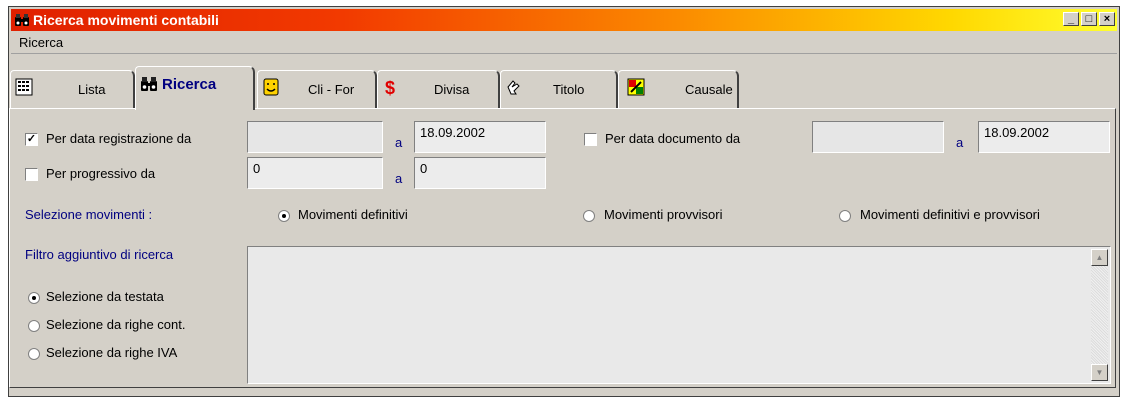 This screenshot has height=403, width=1128. What do you see at coordinates (89, 214) in the screenshot?
I see `selezione-movimenti-label: Selezione movimenti :` at bounding box center [89, 214].